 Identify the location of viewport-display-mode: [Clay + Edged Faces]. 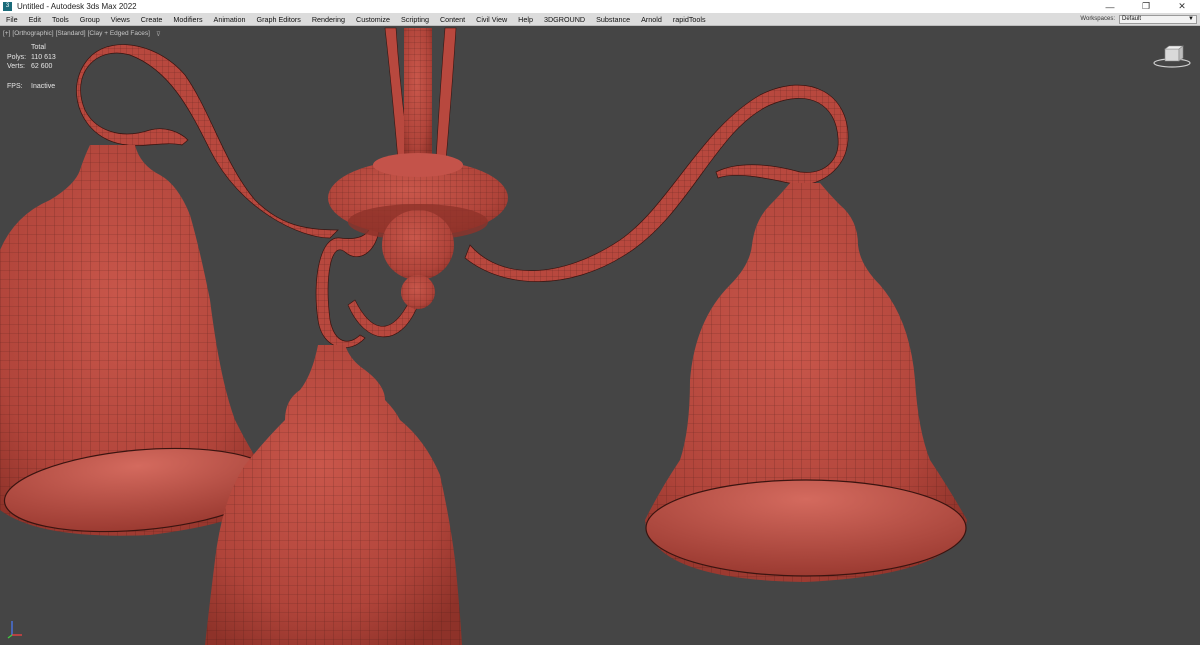
(119, 34).